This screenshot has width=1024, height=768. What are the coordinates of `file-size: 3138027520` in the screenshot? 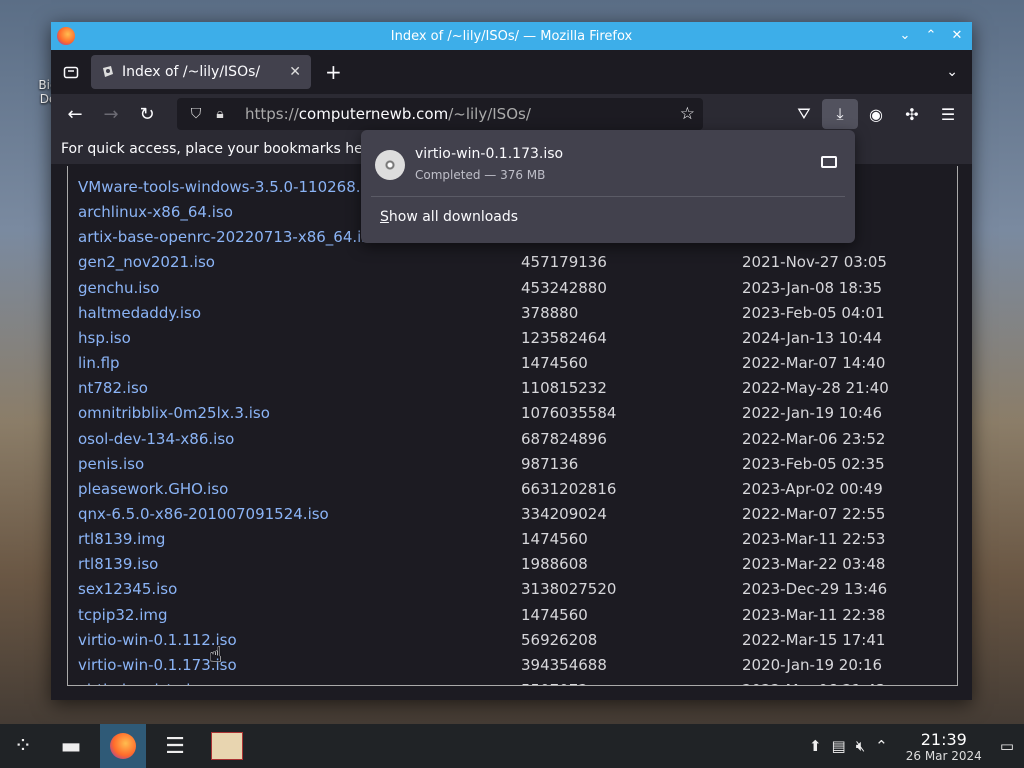 It's located at (569, 589).